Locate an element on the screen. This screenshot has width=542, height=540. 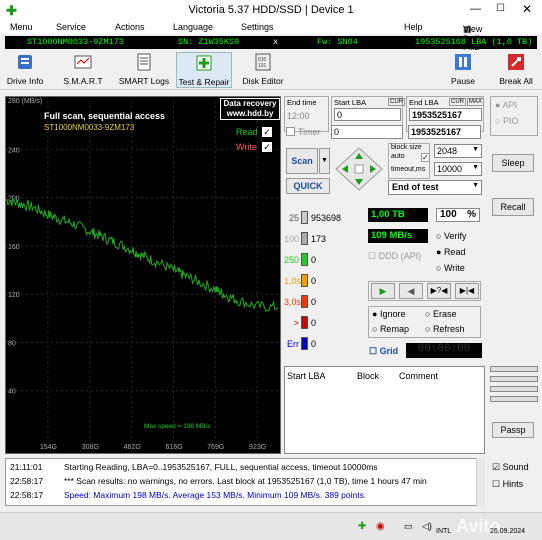
close-button: ✕ is located at coordinates (527, 9).